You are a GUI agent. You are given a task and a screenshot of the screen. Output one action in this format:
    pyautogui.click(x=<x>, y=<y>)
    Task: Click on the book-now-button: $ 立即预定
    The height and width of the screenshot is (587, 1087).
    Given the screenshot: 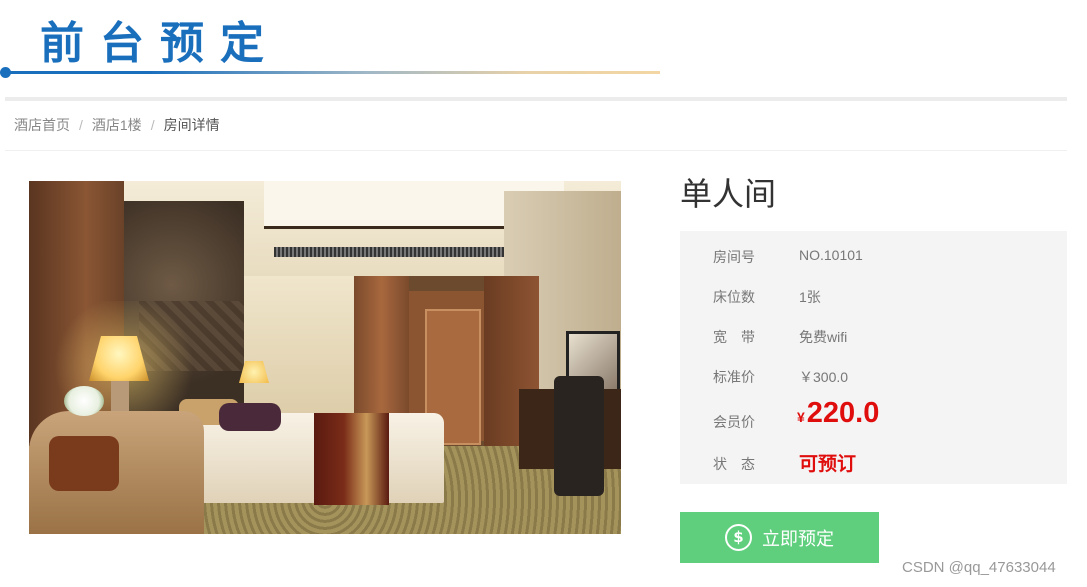 What is the action you would take?
    pyautogui.click(x=779, y=537)
    